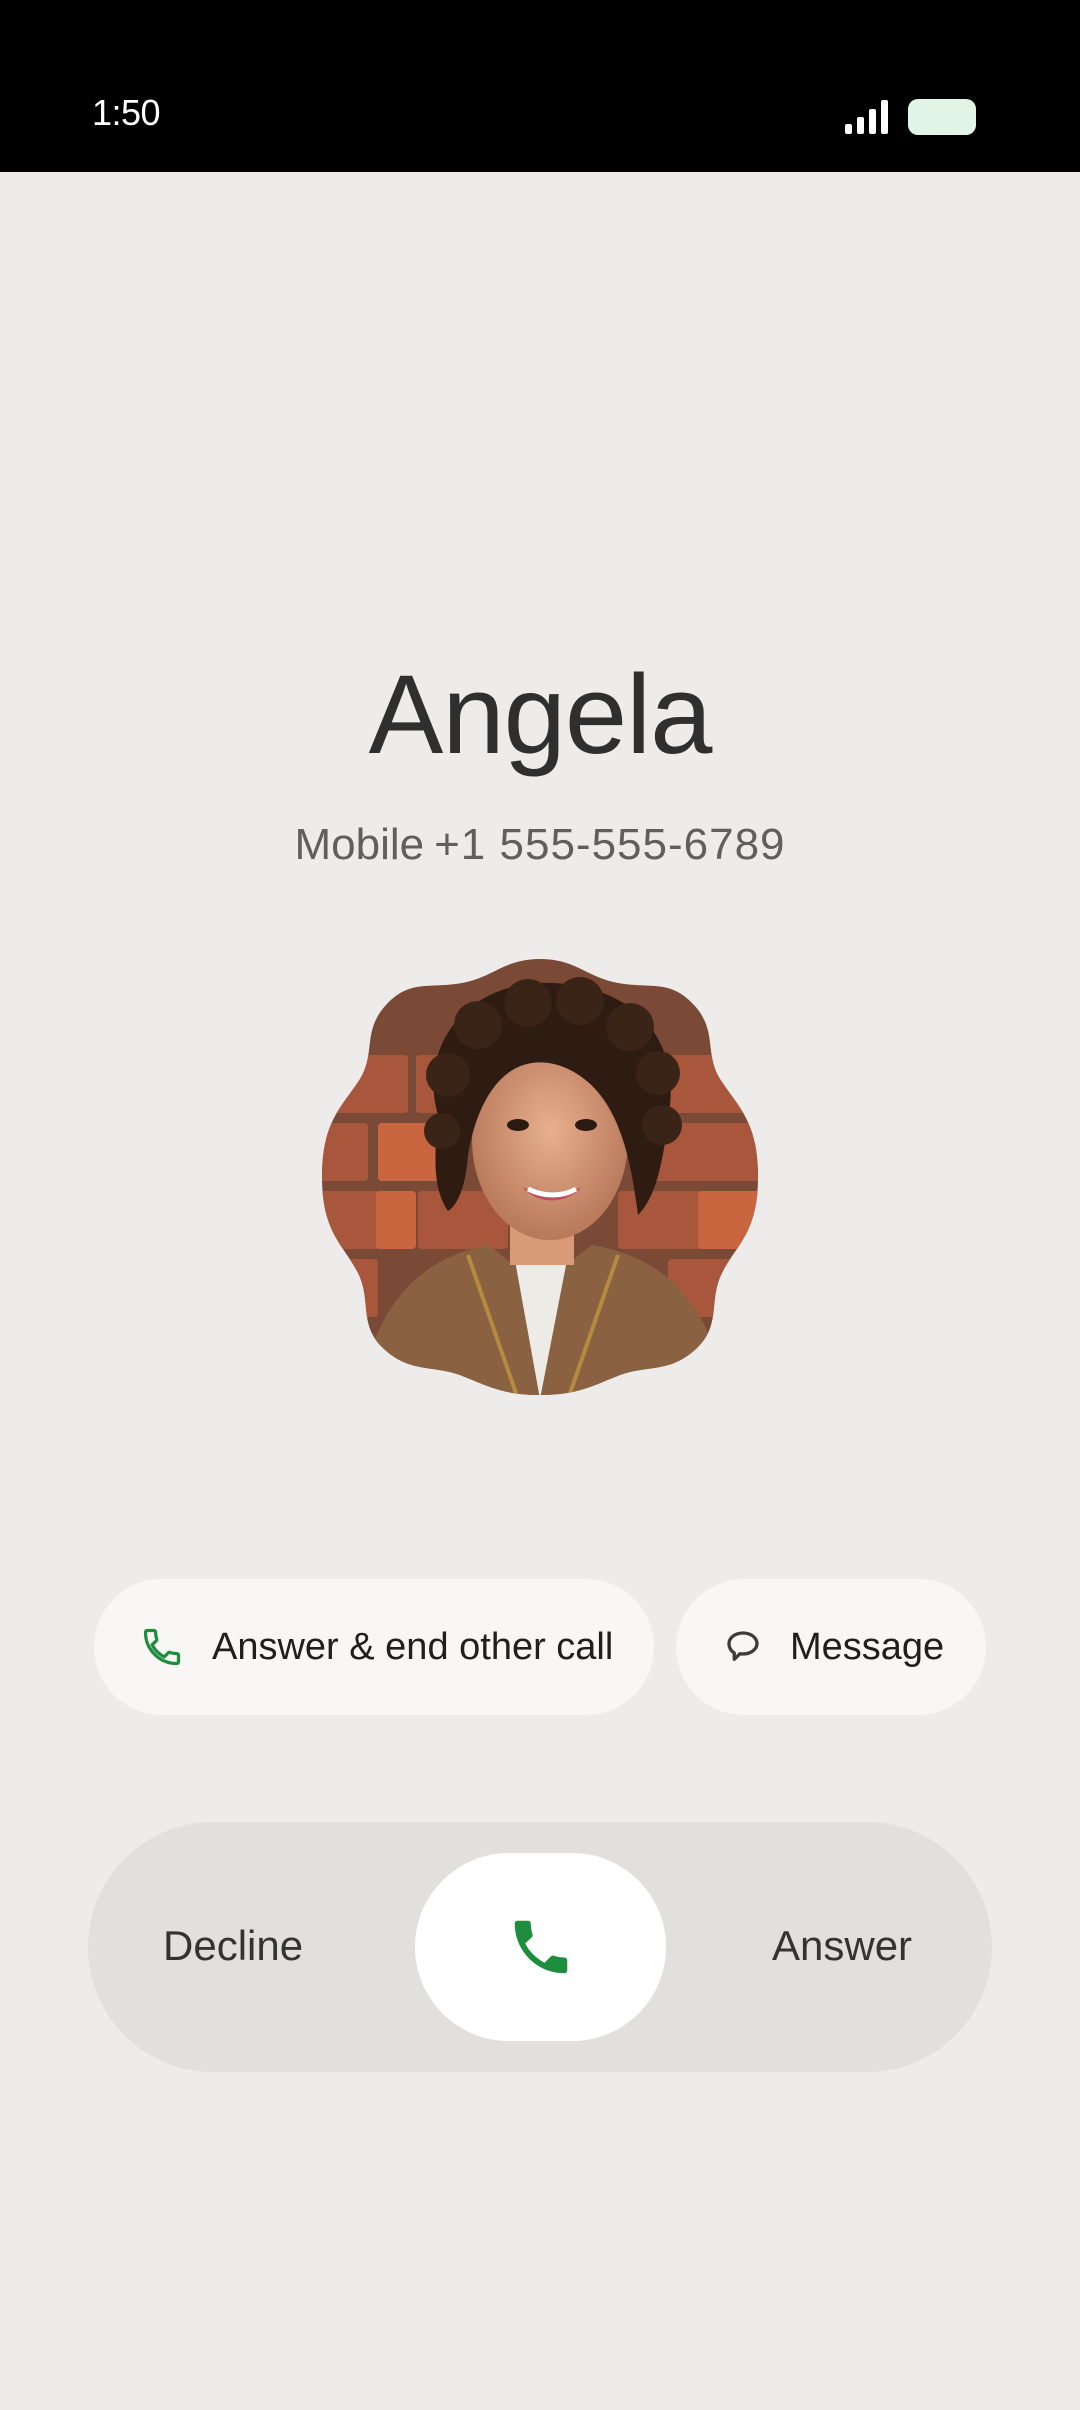  What do you see at coordinates (610, 844) in the screenshot?
I see `phone-number: +1 555-555-6789` at bounding box center [610, 844].